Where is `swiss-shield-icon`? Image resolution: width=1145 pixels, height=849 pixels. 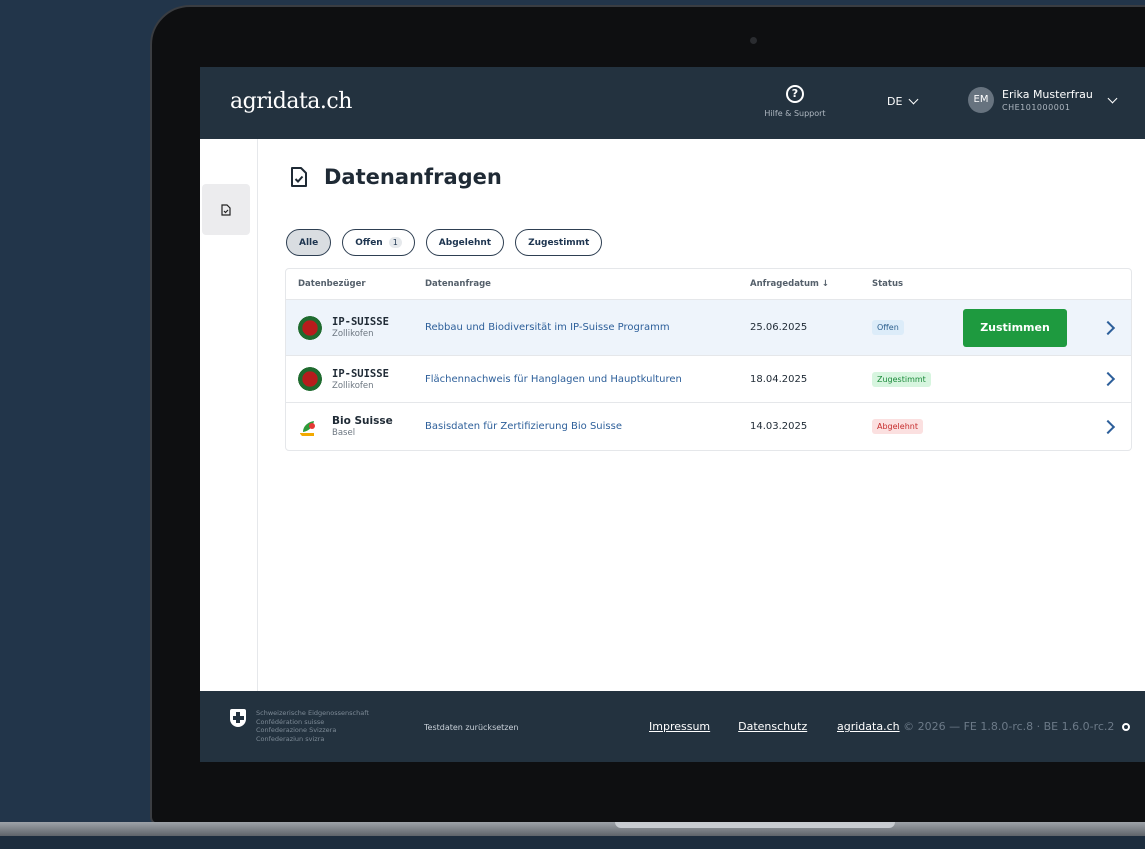 swiss-shield-icon is located at coordinates (238, 718).